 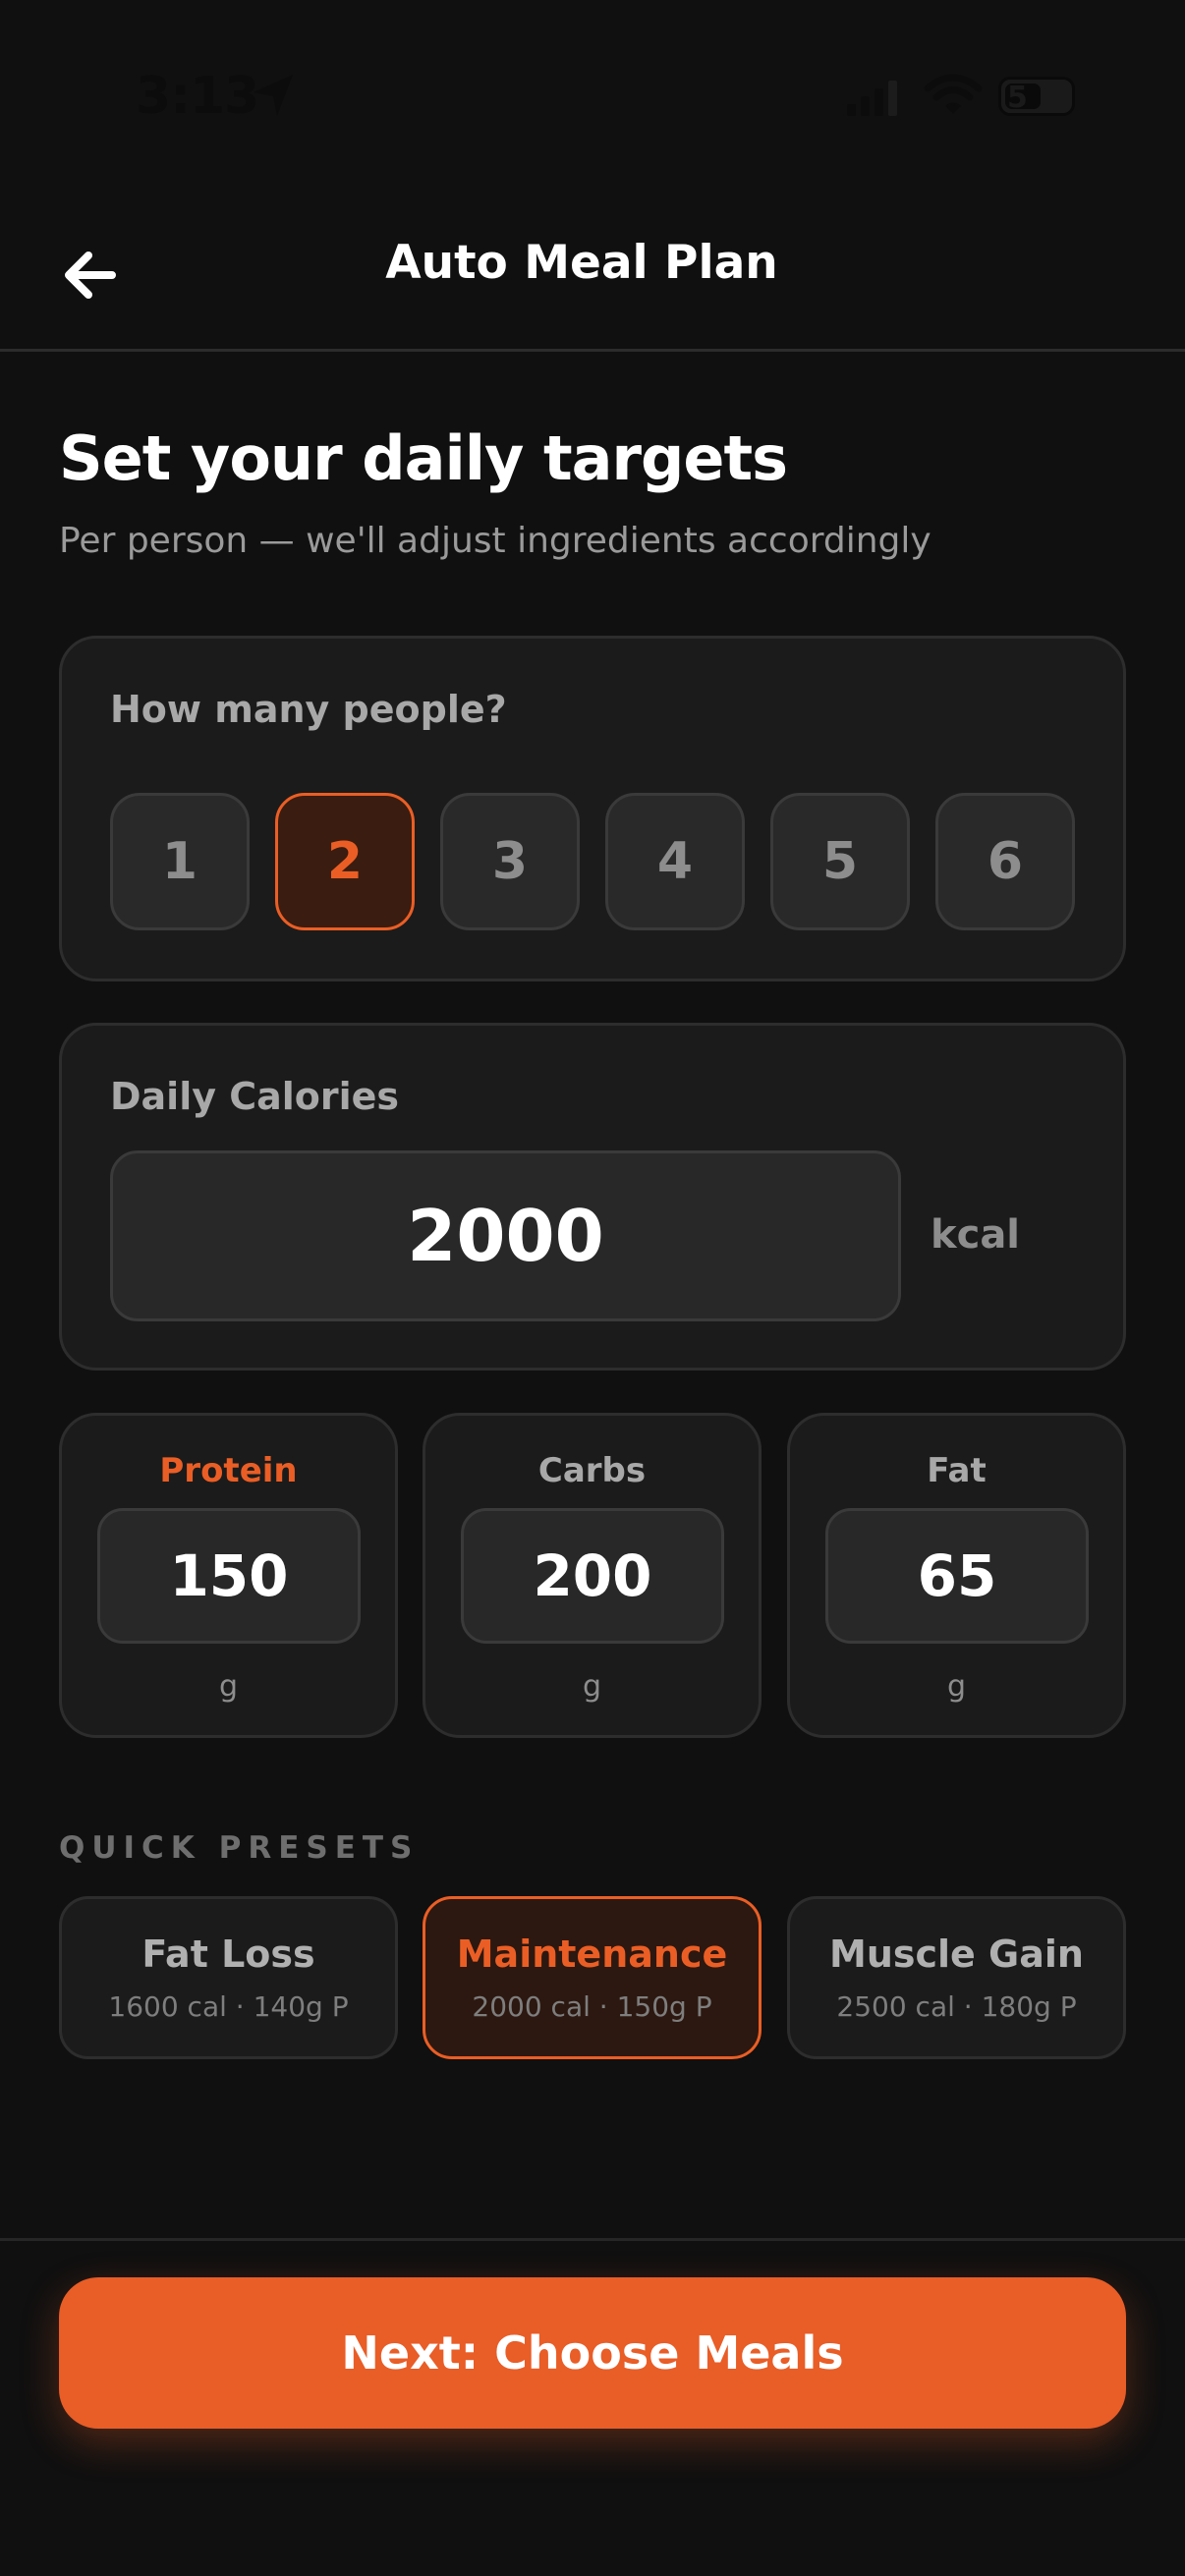 What do you see at coordinates (594, 861) in the screenshot?
I see `people-selector: 1 2 3 4 5 6` at bounding box center [594, 861].